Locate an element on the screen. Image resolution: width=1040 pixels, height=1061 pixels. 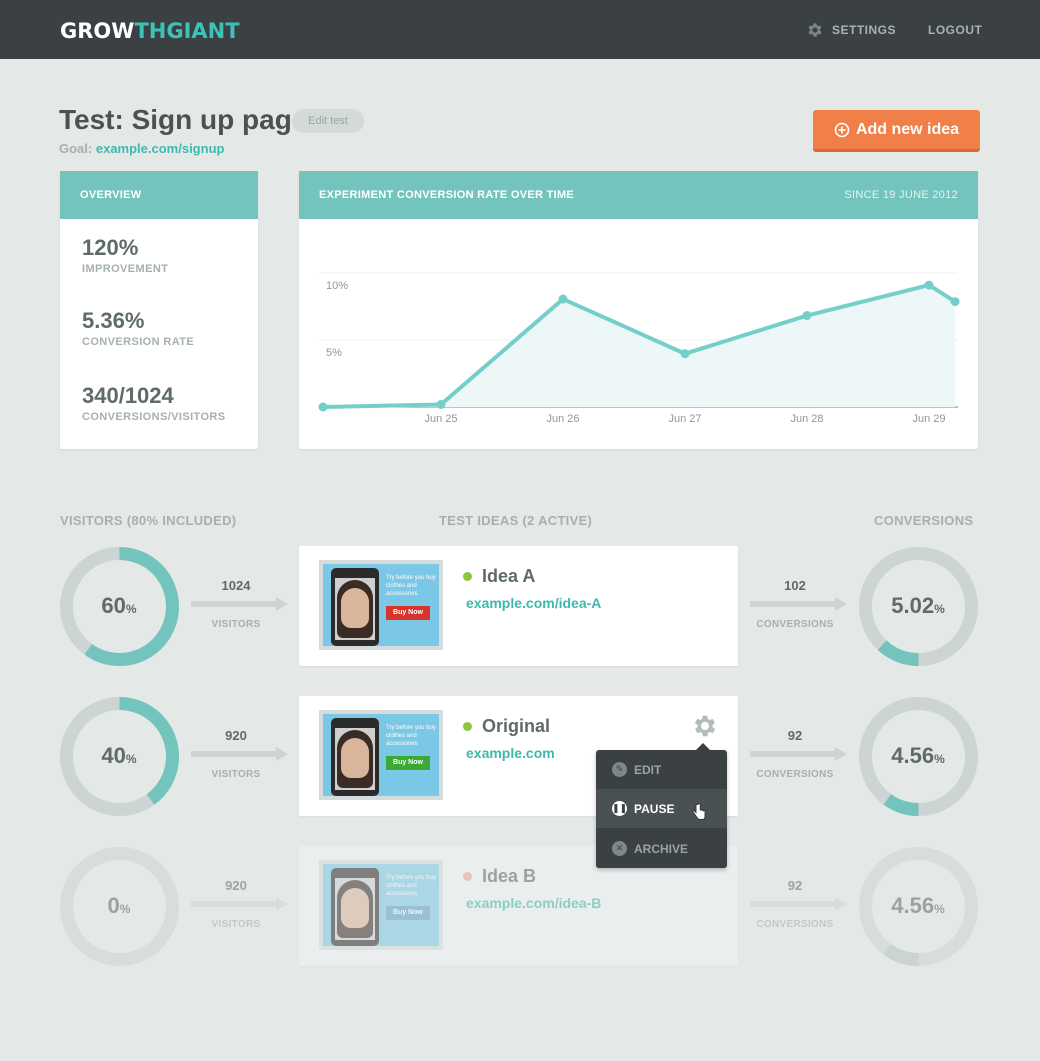
logout-link: LOGOUT is located at coordinates (955, 30).